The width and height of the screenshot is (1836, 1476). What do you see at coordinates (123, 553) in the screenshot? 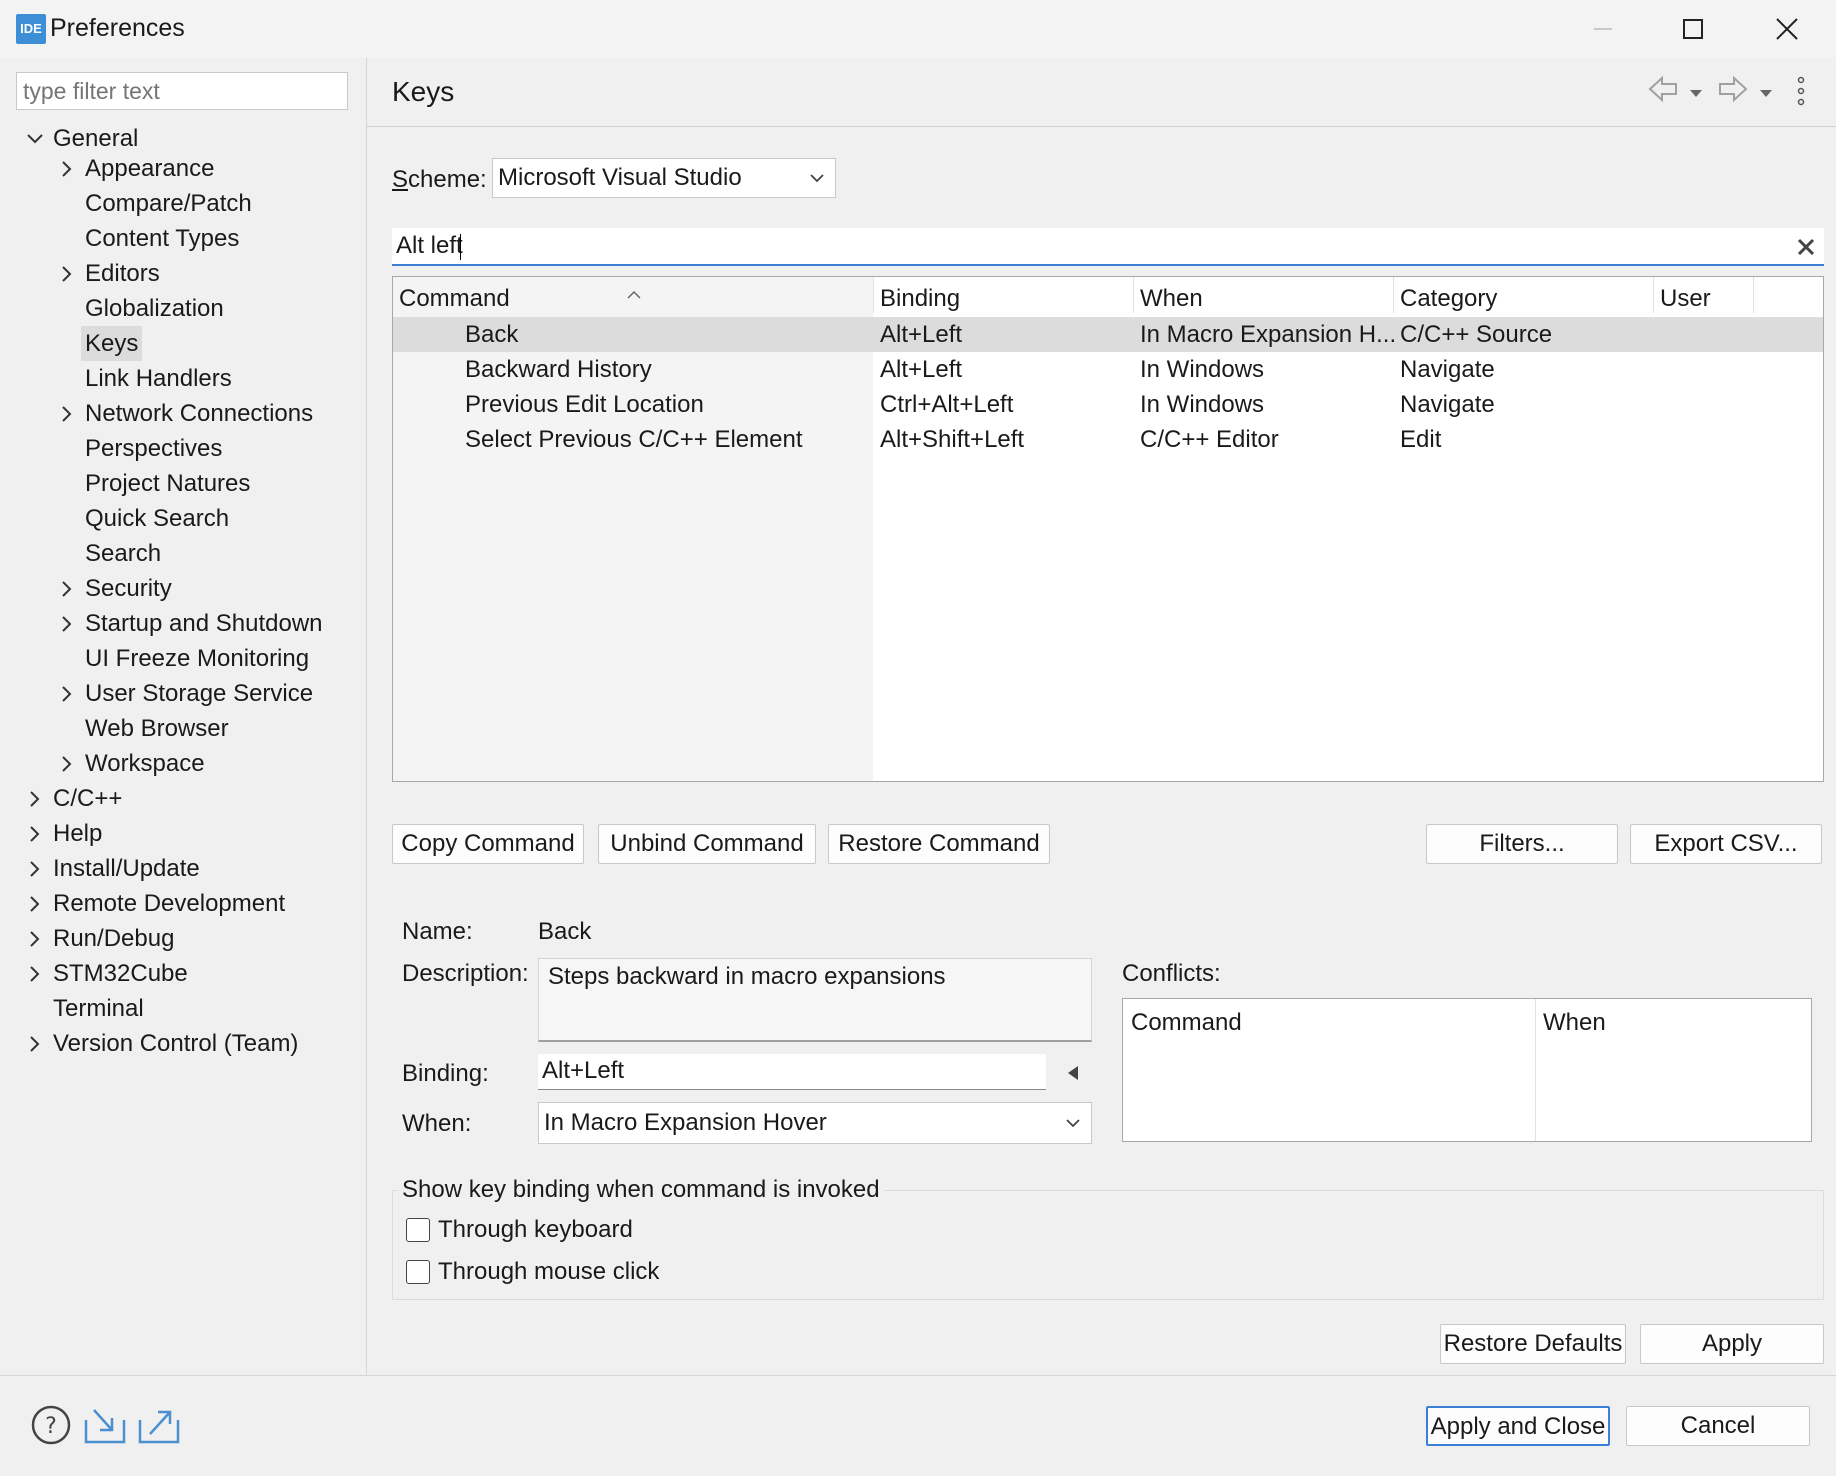
I see `tree-item-search: Search` at bounding box center [123, 553].